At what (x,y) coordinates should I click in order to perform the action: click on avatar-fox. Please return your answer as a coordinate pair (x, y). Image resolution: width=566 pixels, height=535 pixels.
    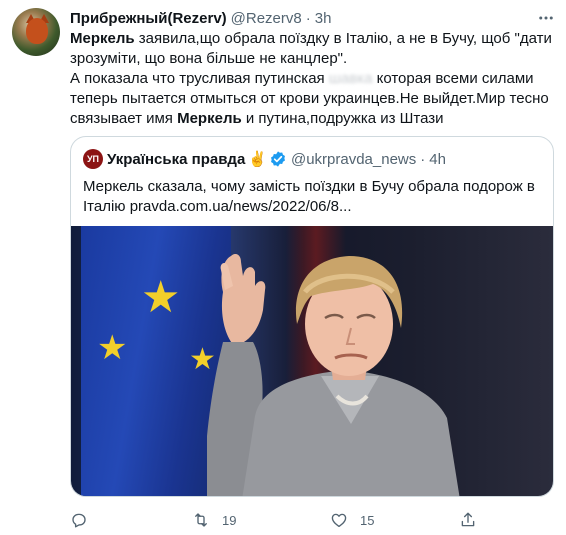
    Looking at the image, I should click on (37, 31).